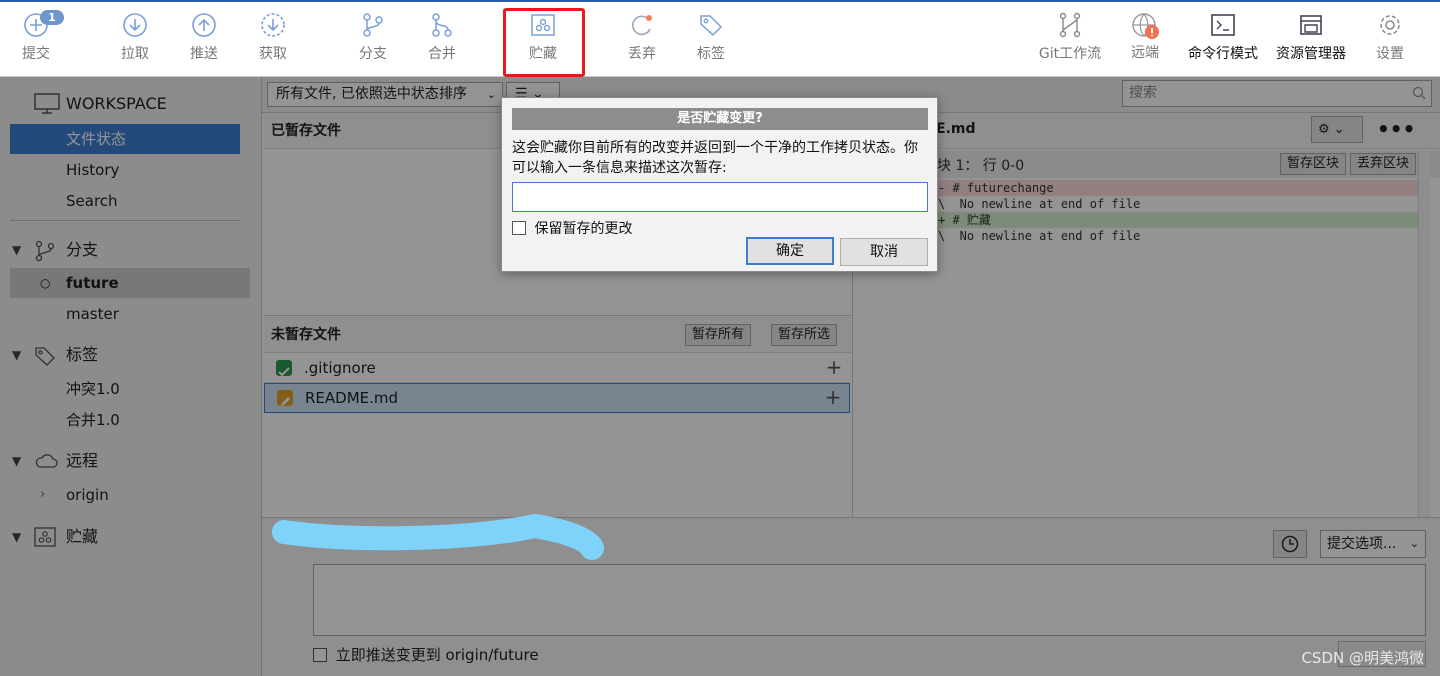  I want to click on pull-button: 拉取, so click(135, 37).